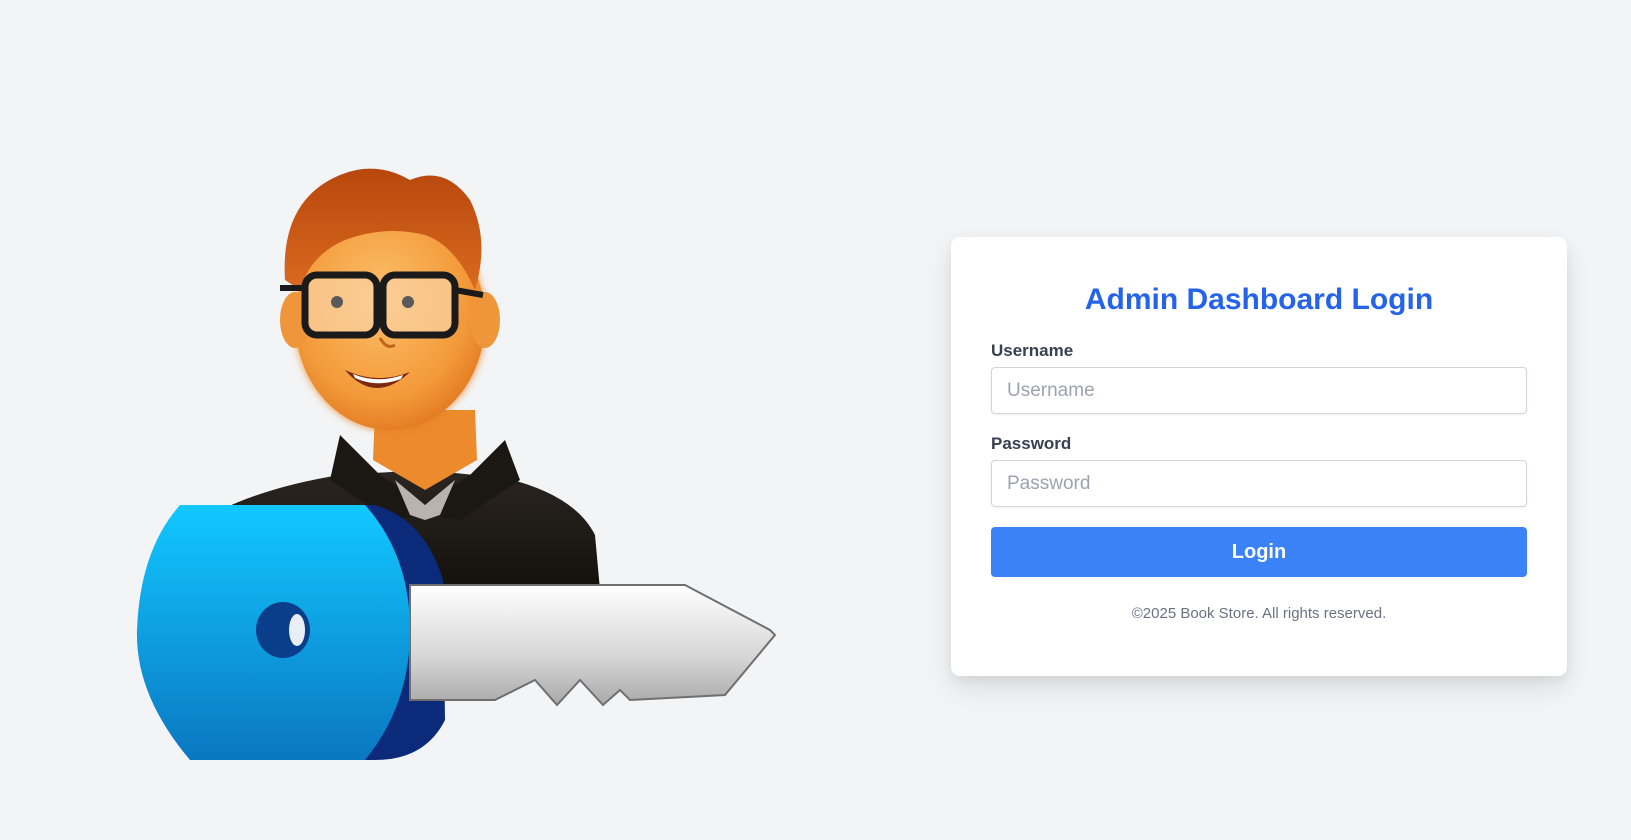  What do you see at coordinates (1259, 299) in the screenshot?
I see `page-title: Admin Dashboard Login` at bounding box center [1259, 299].